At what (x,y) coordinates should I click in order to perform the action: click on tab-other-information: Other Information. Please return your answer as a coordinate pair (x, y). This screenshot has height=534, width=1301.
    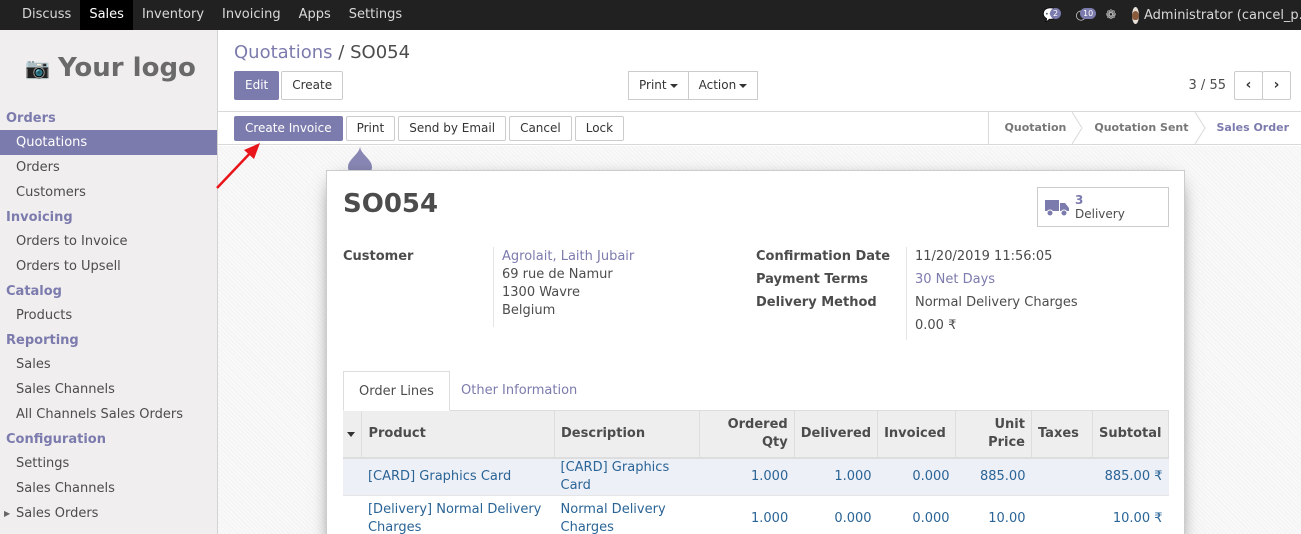
    Looking at the image, I should click on (519, 391).